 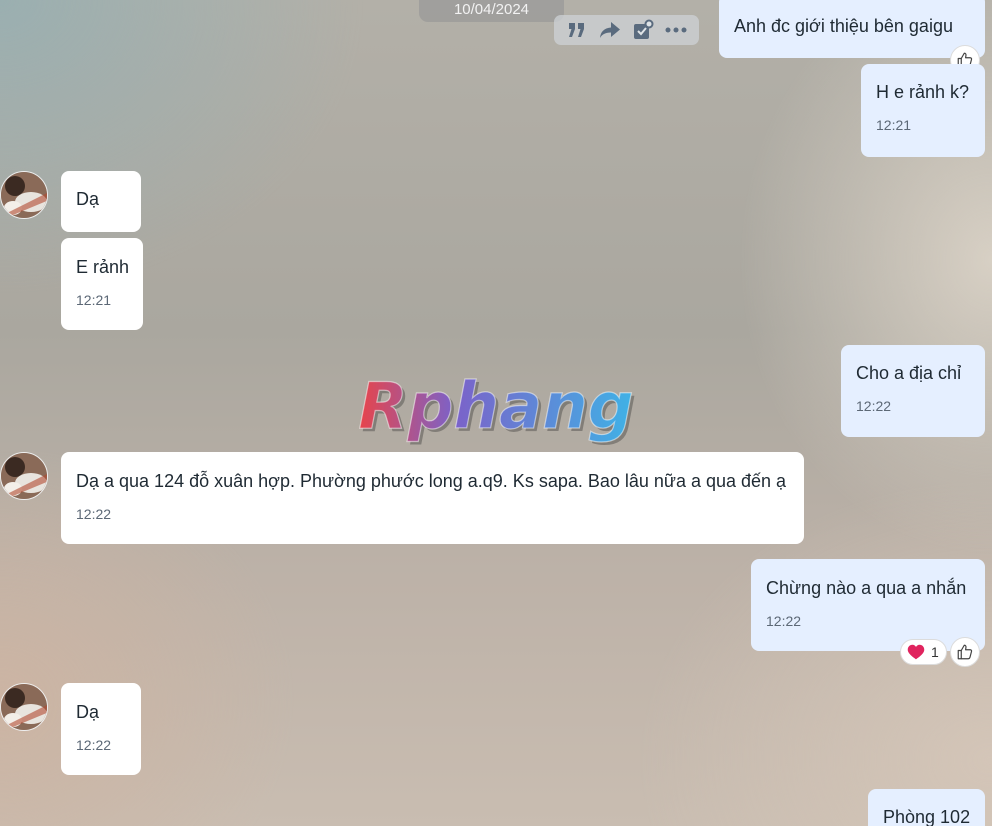 I want to click on date-separator-text: 10/04/2024, so click(x=491, y=9).